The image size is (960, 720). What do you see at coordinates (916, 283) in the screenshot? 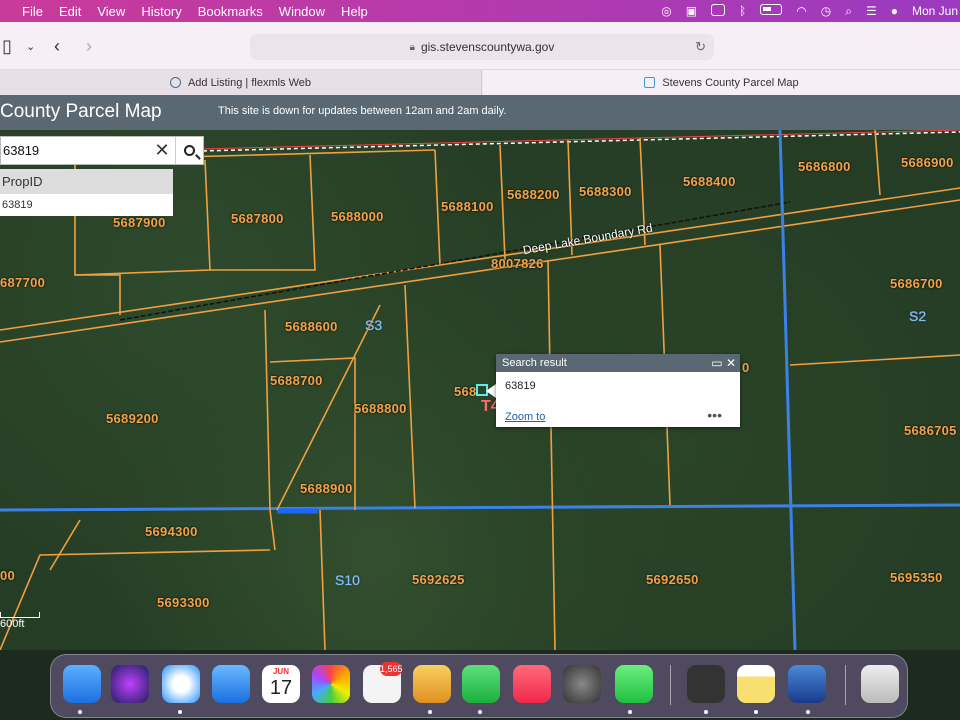
I see `parcel-label: 5686700` at bounding box center [916, 283].